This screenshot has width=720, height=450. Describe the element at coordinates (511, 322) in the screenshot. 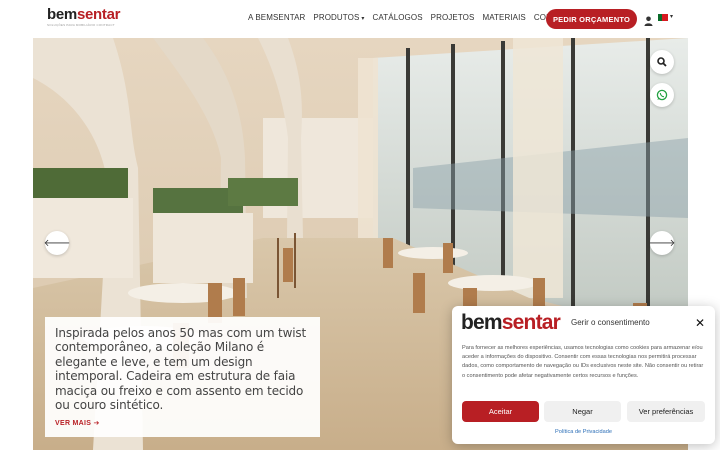

I see `consent-logo: bemsentar` at that location.